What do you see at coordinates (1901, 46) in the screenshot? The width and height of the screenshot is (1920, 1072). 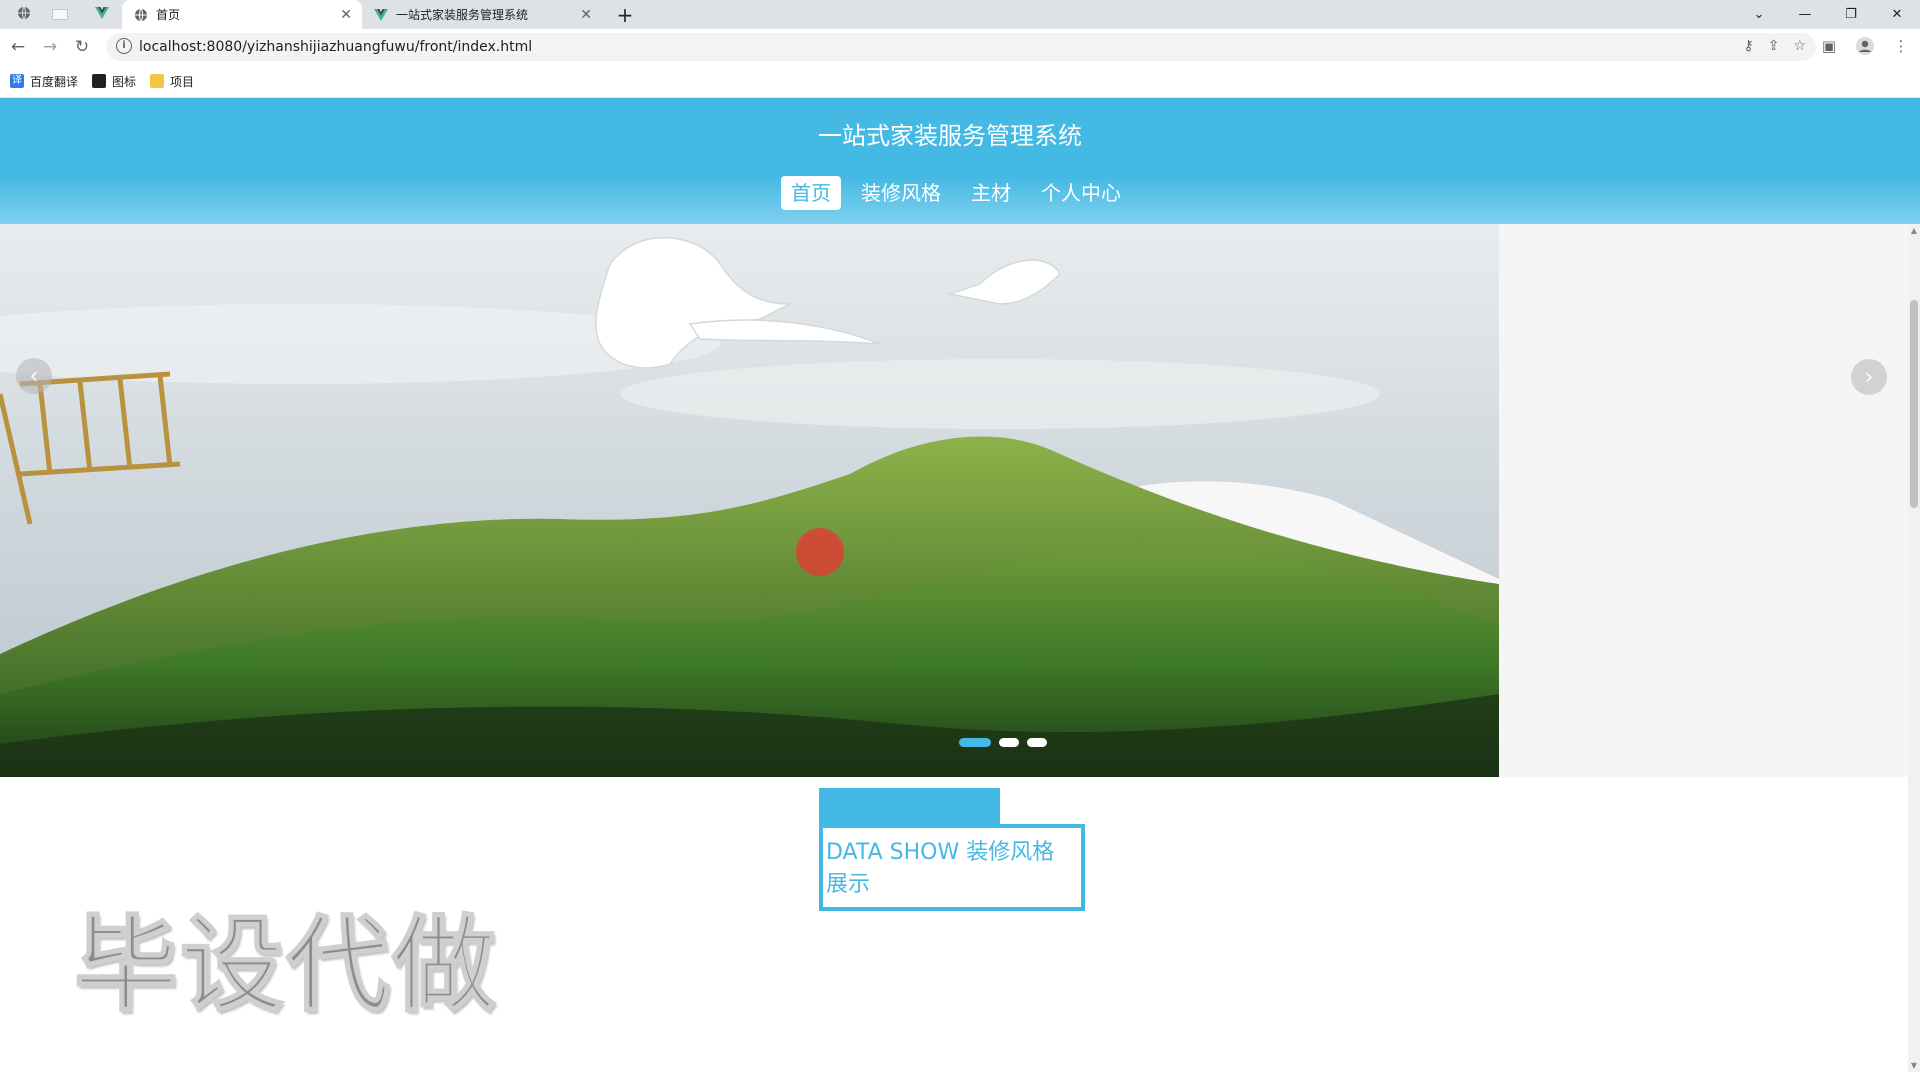 I see `menu-kebab-icon: ⋮` at bounding box center [1901, 46].